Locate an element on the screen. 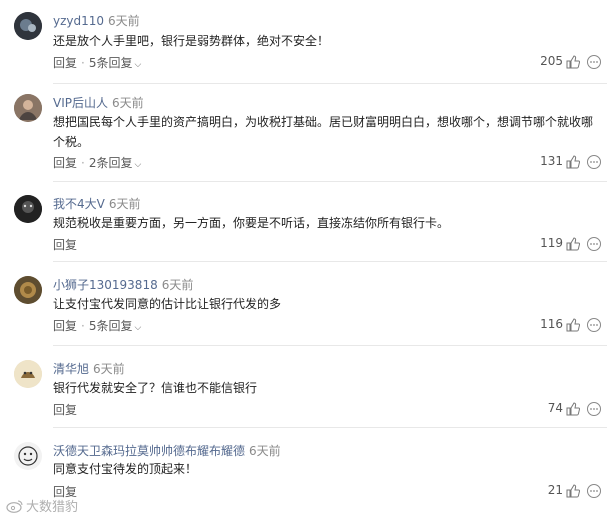 The height and width of the screenshot is (518, 607). username: 小狮子130193818 is located at coordinates (105, 285).